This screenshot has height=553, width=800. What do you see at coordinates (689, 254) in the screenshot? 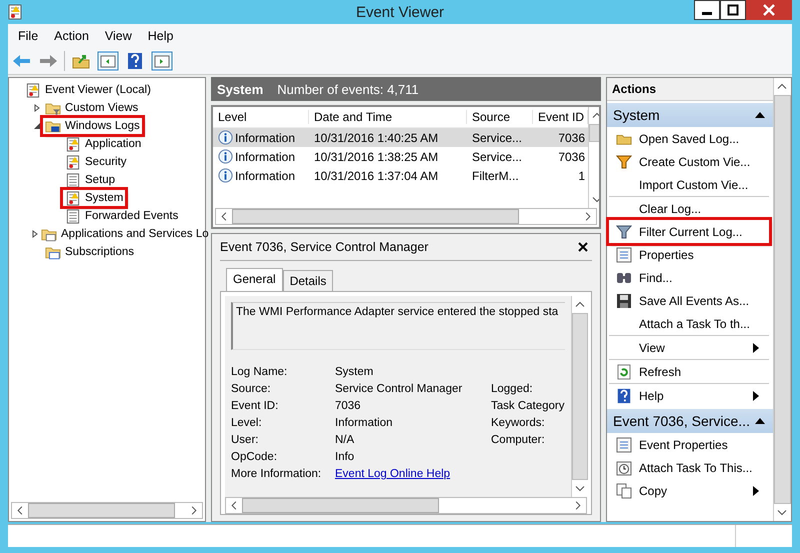
I see `command-item: Properties` at bounding box center [689, 254].